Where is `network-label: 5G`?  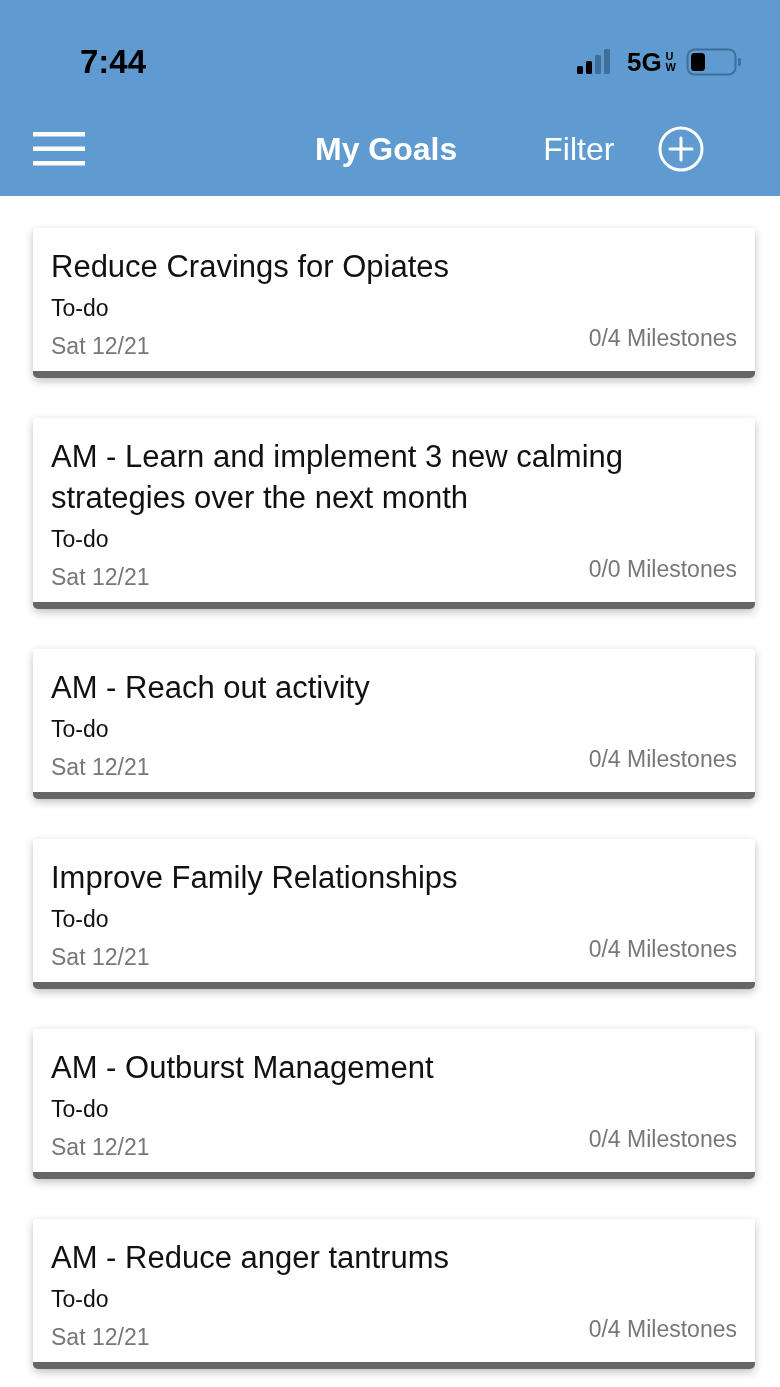 network-label: 5G is located at coordinates (644, 62).